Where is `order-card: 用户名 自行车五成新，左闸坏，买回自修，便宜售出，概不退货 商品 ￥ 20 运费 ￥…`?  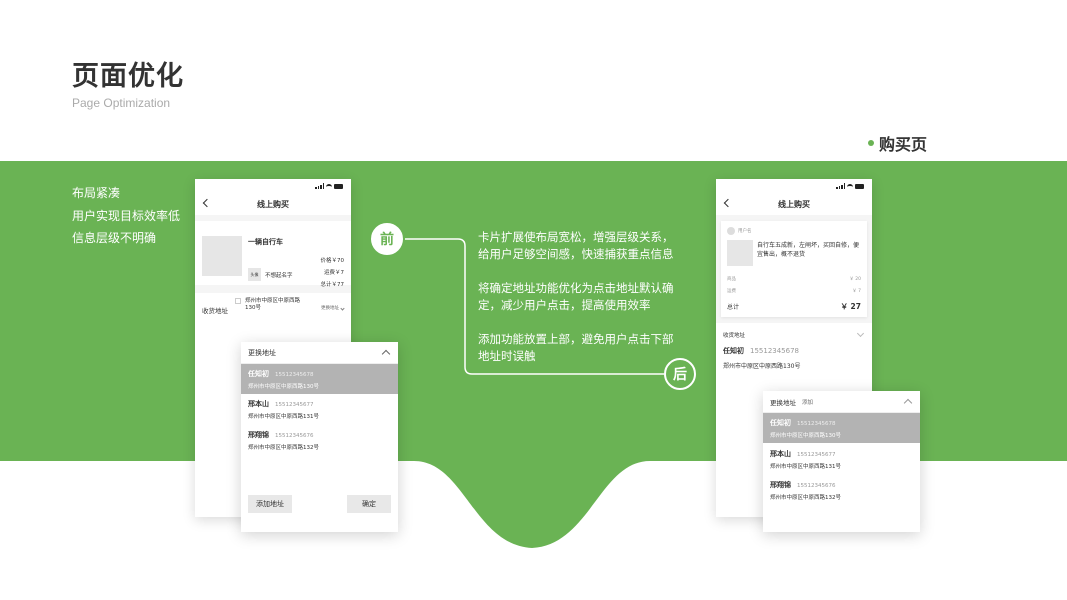
order-card: 用户名 自行车五成新，左闸坏，买回自修，便宜售出，概不退货 商品 ￥ 20 运费 ￥… is located at coordinates (794, 269).